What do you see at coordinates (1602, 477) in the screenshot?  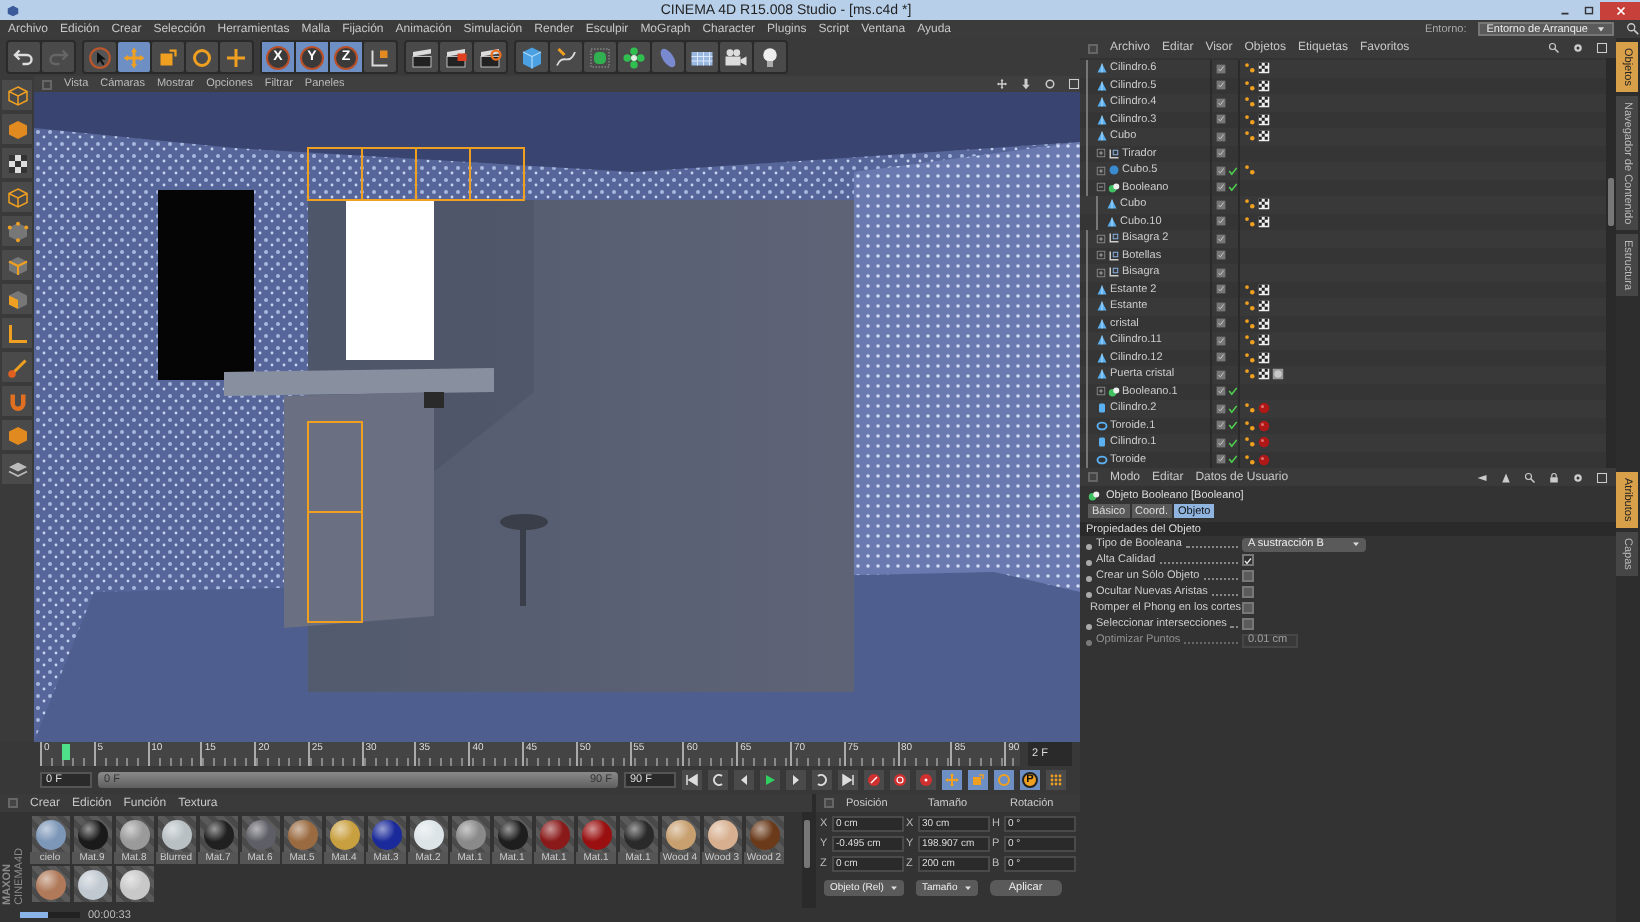 I see `panel-icon` at bounding box center [1602, 477].